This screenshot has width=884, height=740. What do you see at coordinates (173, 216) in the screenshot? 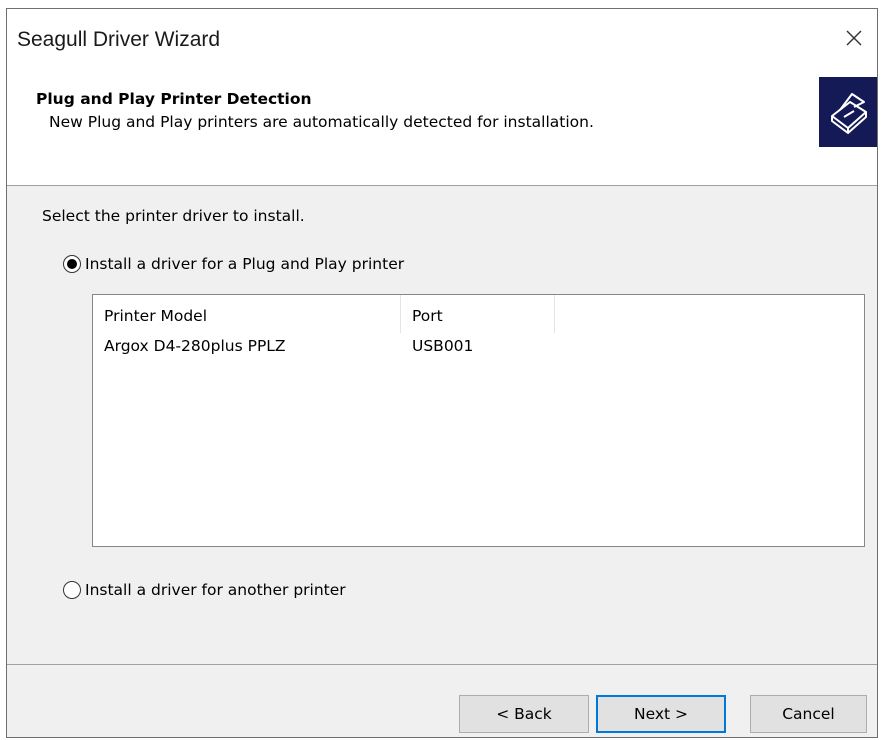
I see `instruction-text: Select the printer driver to install.` at bounding box center [173, 216].